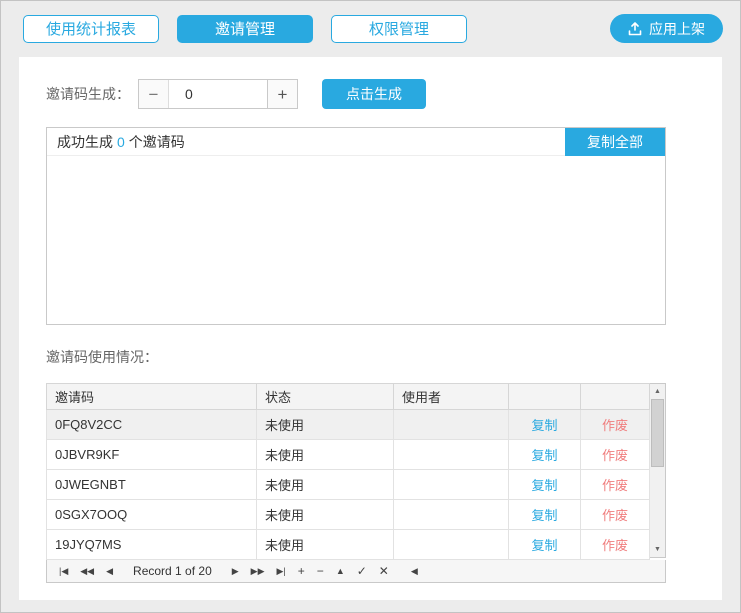 The width and height of the screenshot is (741, 613). What do you see at coordinates (281, 571) in the screenshot?
I see `nav-last-button: ▶|` at bounding box center [281, 571].